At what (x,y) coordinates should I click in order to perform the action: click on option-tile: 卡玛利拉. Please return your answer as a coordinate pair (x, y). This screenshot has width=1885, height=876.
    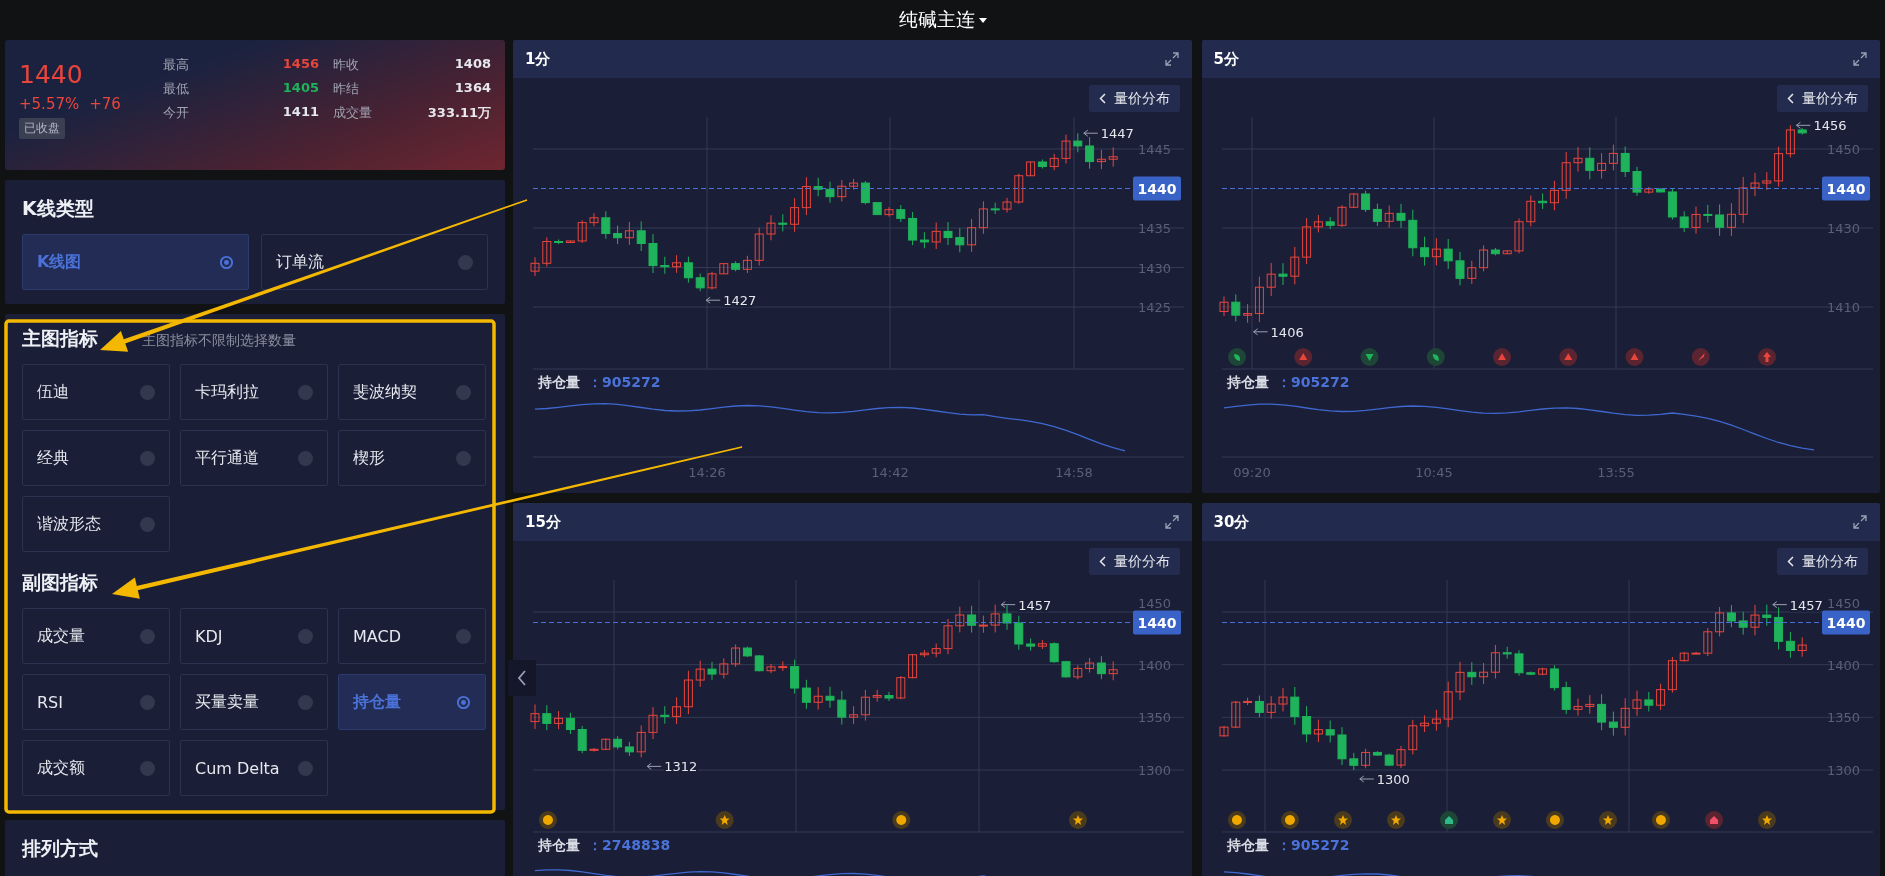
    Looking at the image, I should click on (254, 392).